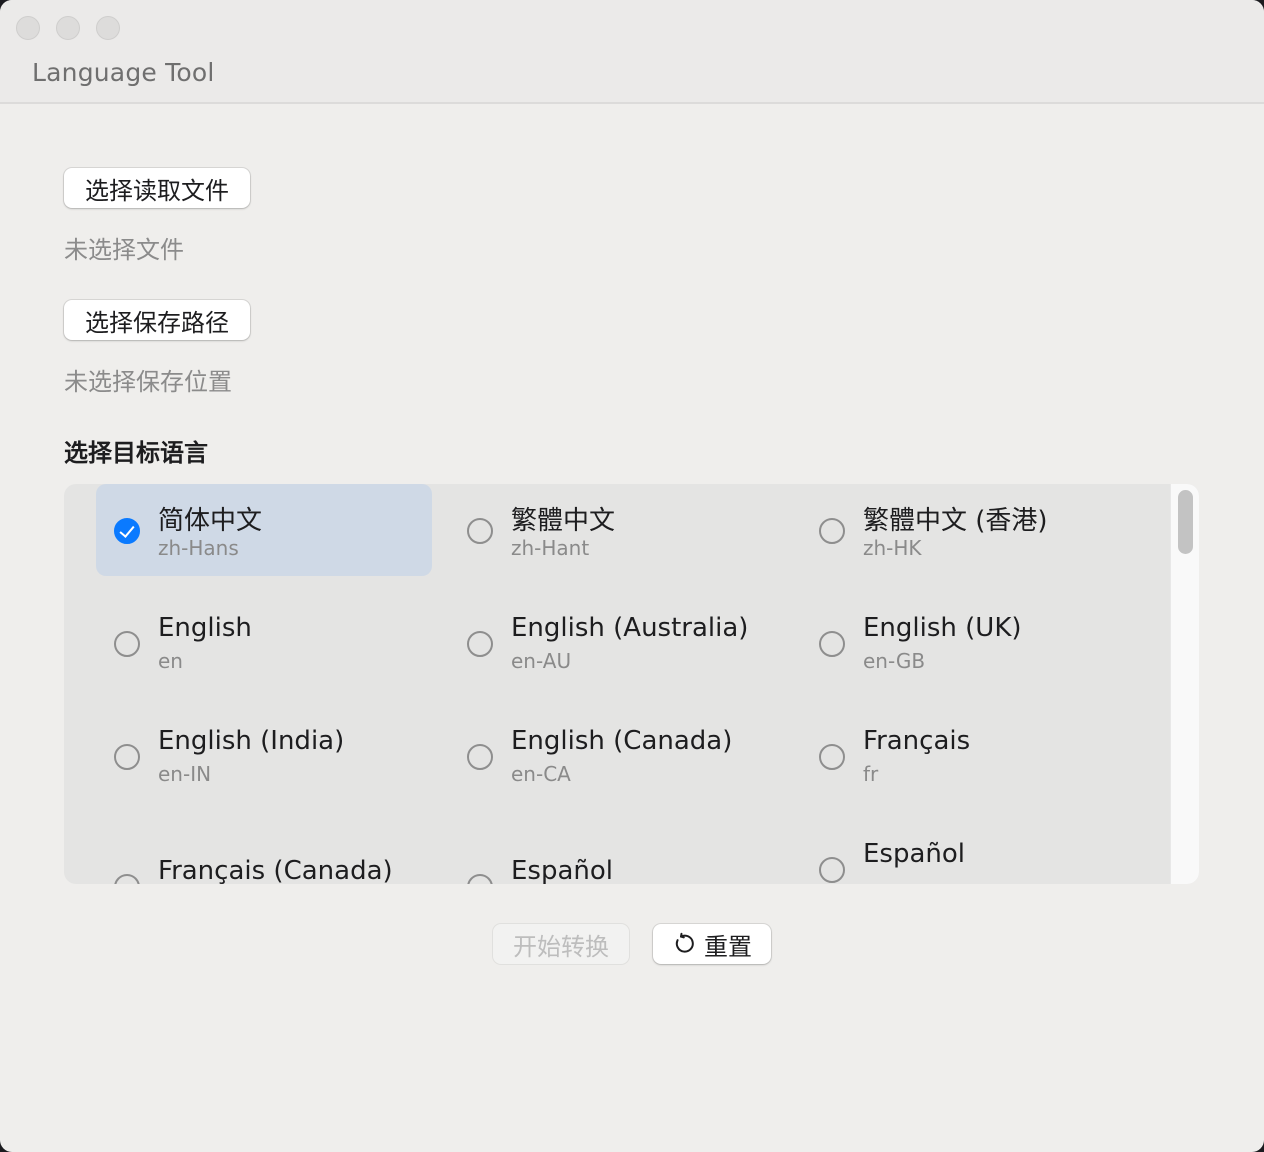 The width and height of the screenshot is (1264, 1152). I want to click on language-name: English (UK), so click(942, 628).